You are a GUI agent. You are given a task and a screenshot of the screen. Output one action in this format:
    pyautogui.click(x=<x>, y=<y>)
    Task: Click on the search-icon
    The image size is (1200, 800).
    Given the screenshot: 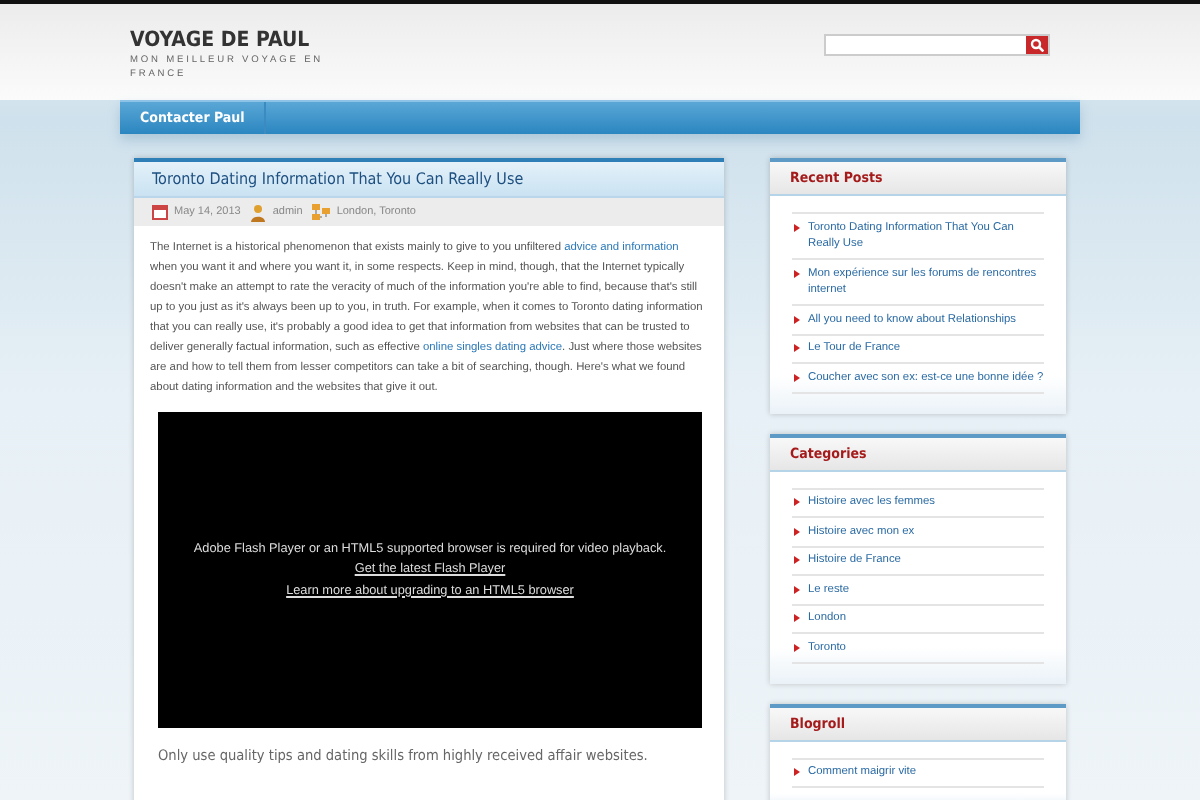 What is the action you would take?
    pyautogui.click(x=1037, y=45)
    